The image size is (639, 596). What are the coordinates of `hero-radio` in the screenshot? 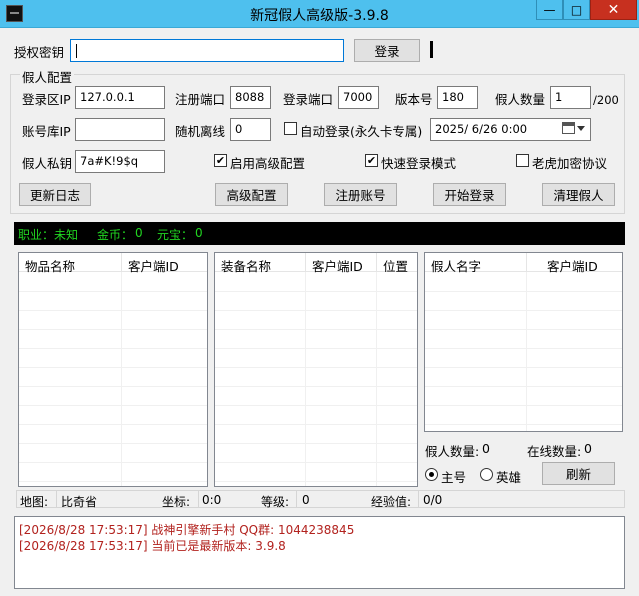 It's located at (486, 474).